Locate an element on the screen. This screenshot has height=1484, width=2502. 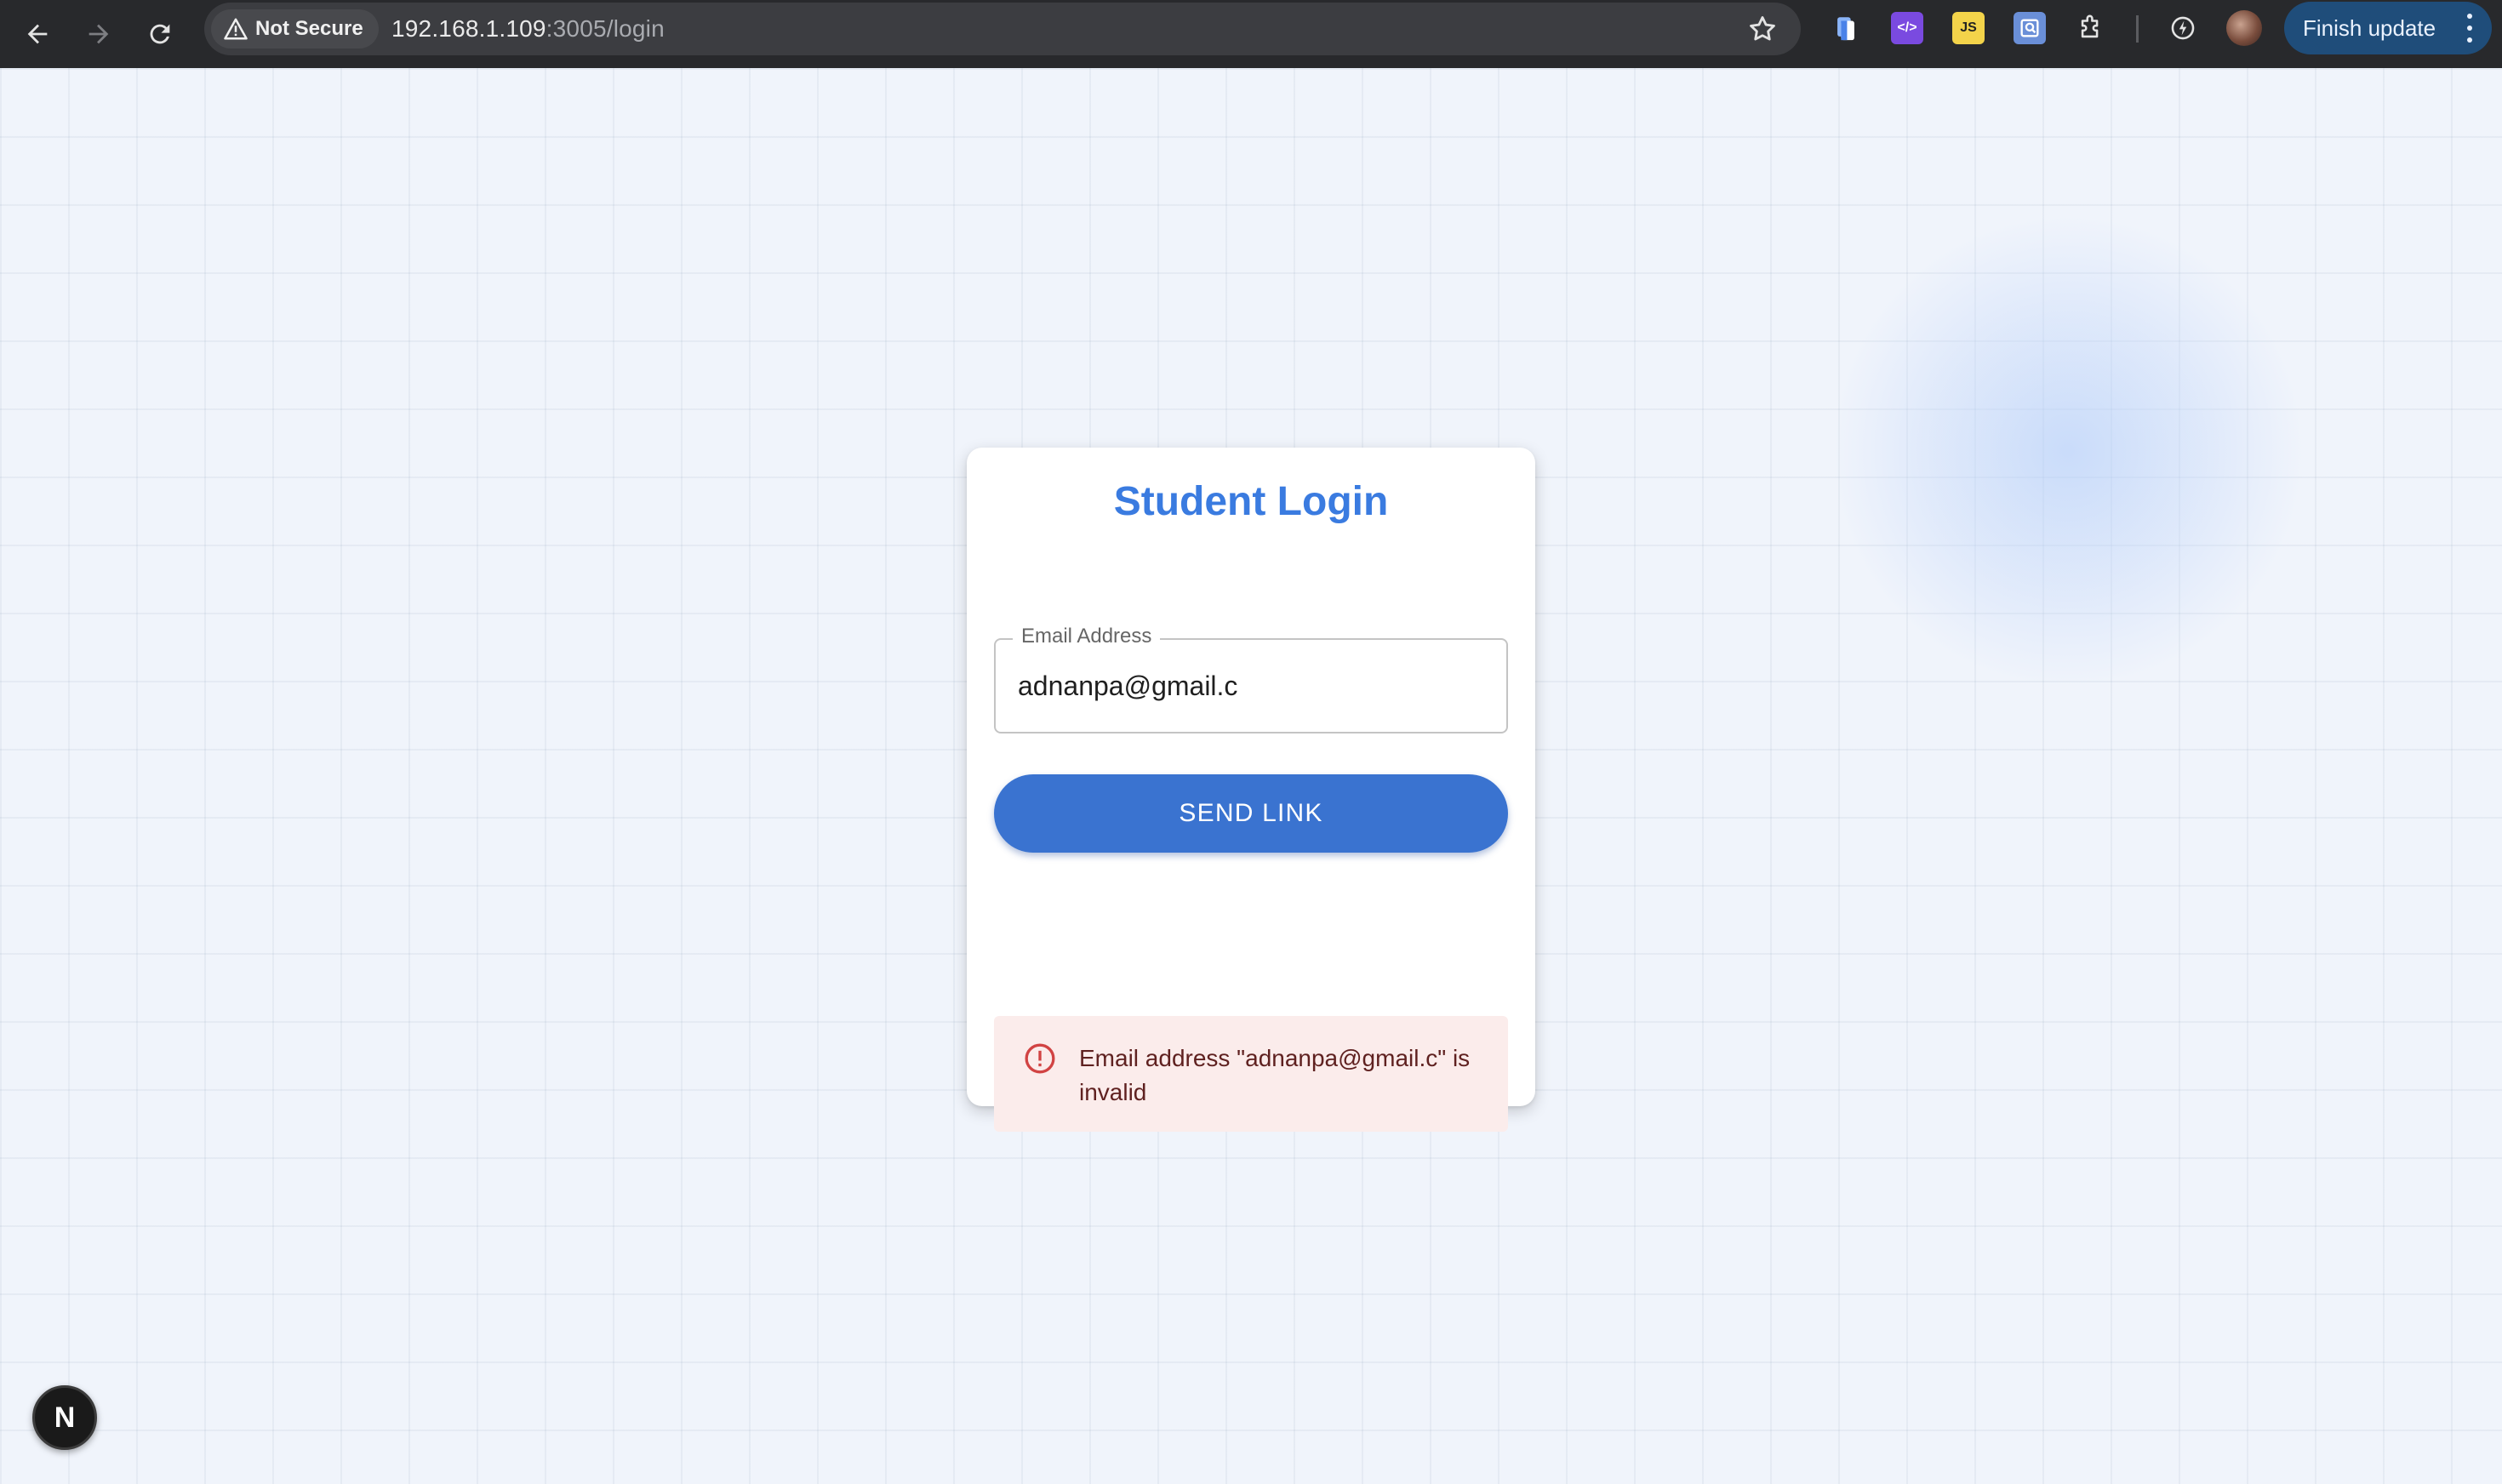
back-button is located at coordinates (37, 34).